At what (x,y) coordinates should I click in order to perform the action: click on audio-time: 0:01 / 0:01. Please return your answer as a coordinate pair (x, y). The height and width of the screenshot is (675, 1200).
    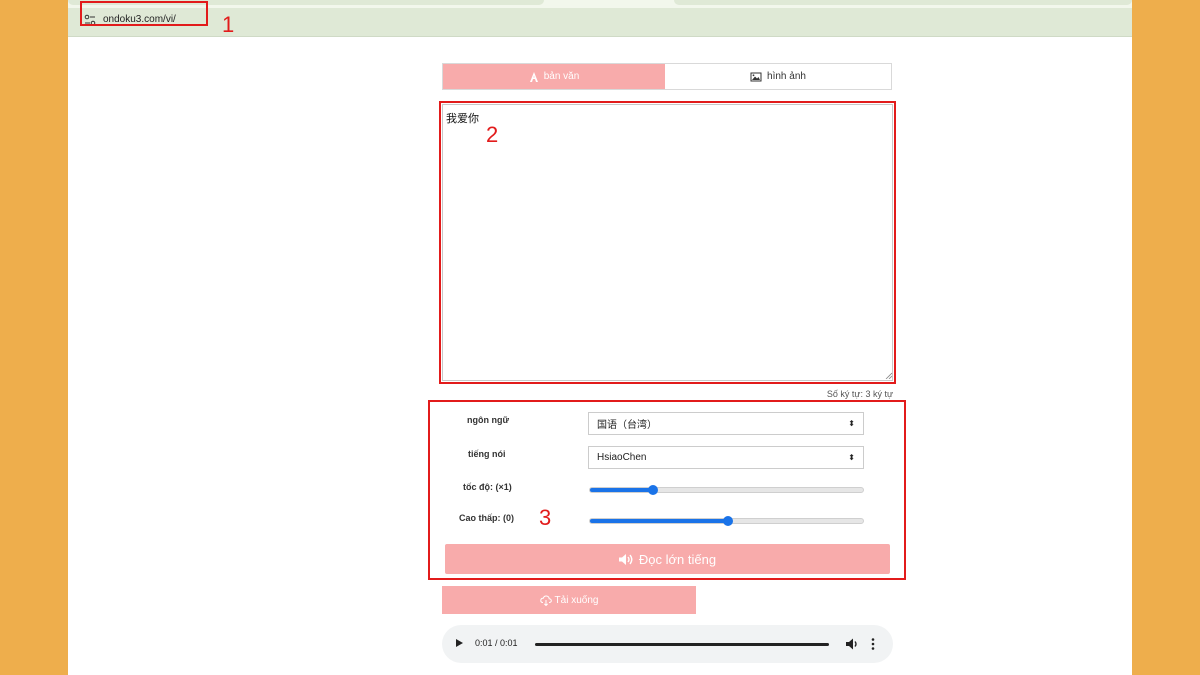
    Looking at the image, I should click on (496, 643).